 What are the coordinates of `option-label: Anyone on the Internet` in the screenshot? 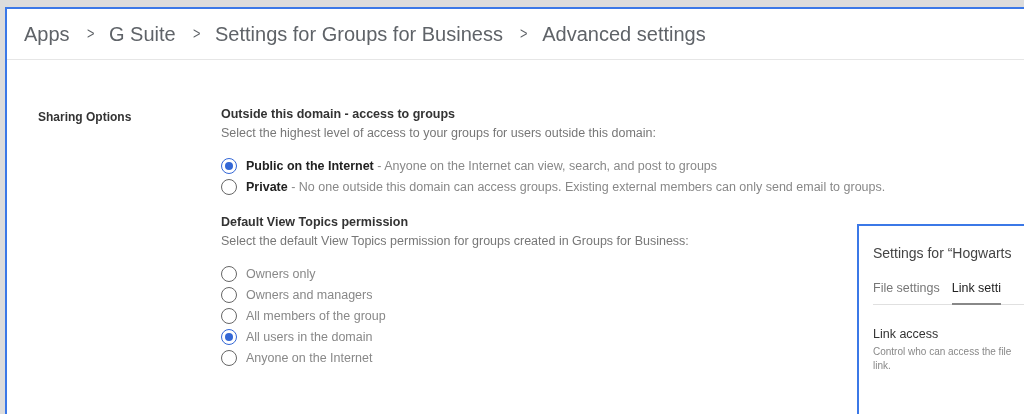 It's located at (309, 358).